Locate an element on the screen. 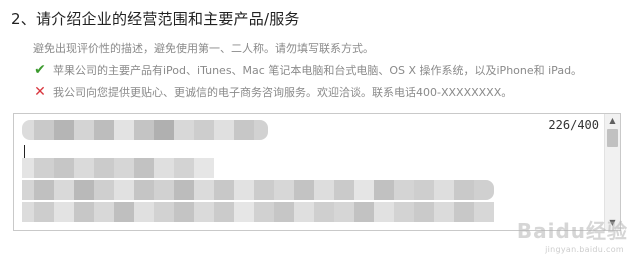  char-counter: 226/400 is located at coordinates (573, 125).